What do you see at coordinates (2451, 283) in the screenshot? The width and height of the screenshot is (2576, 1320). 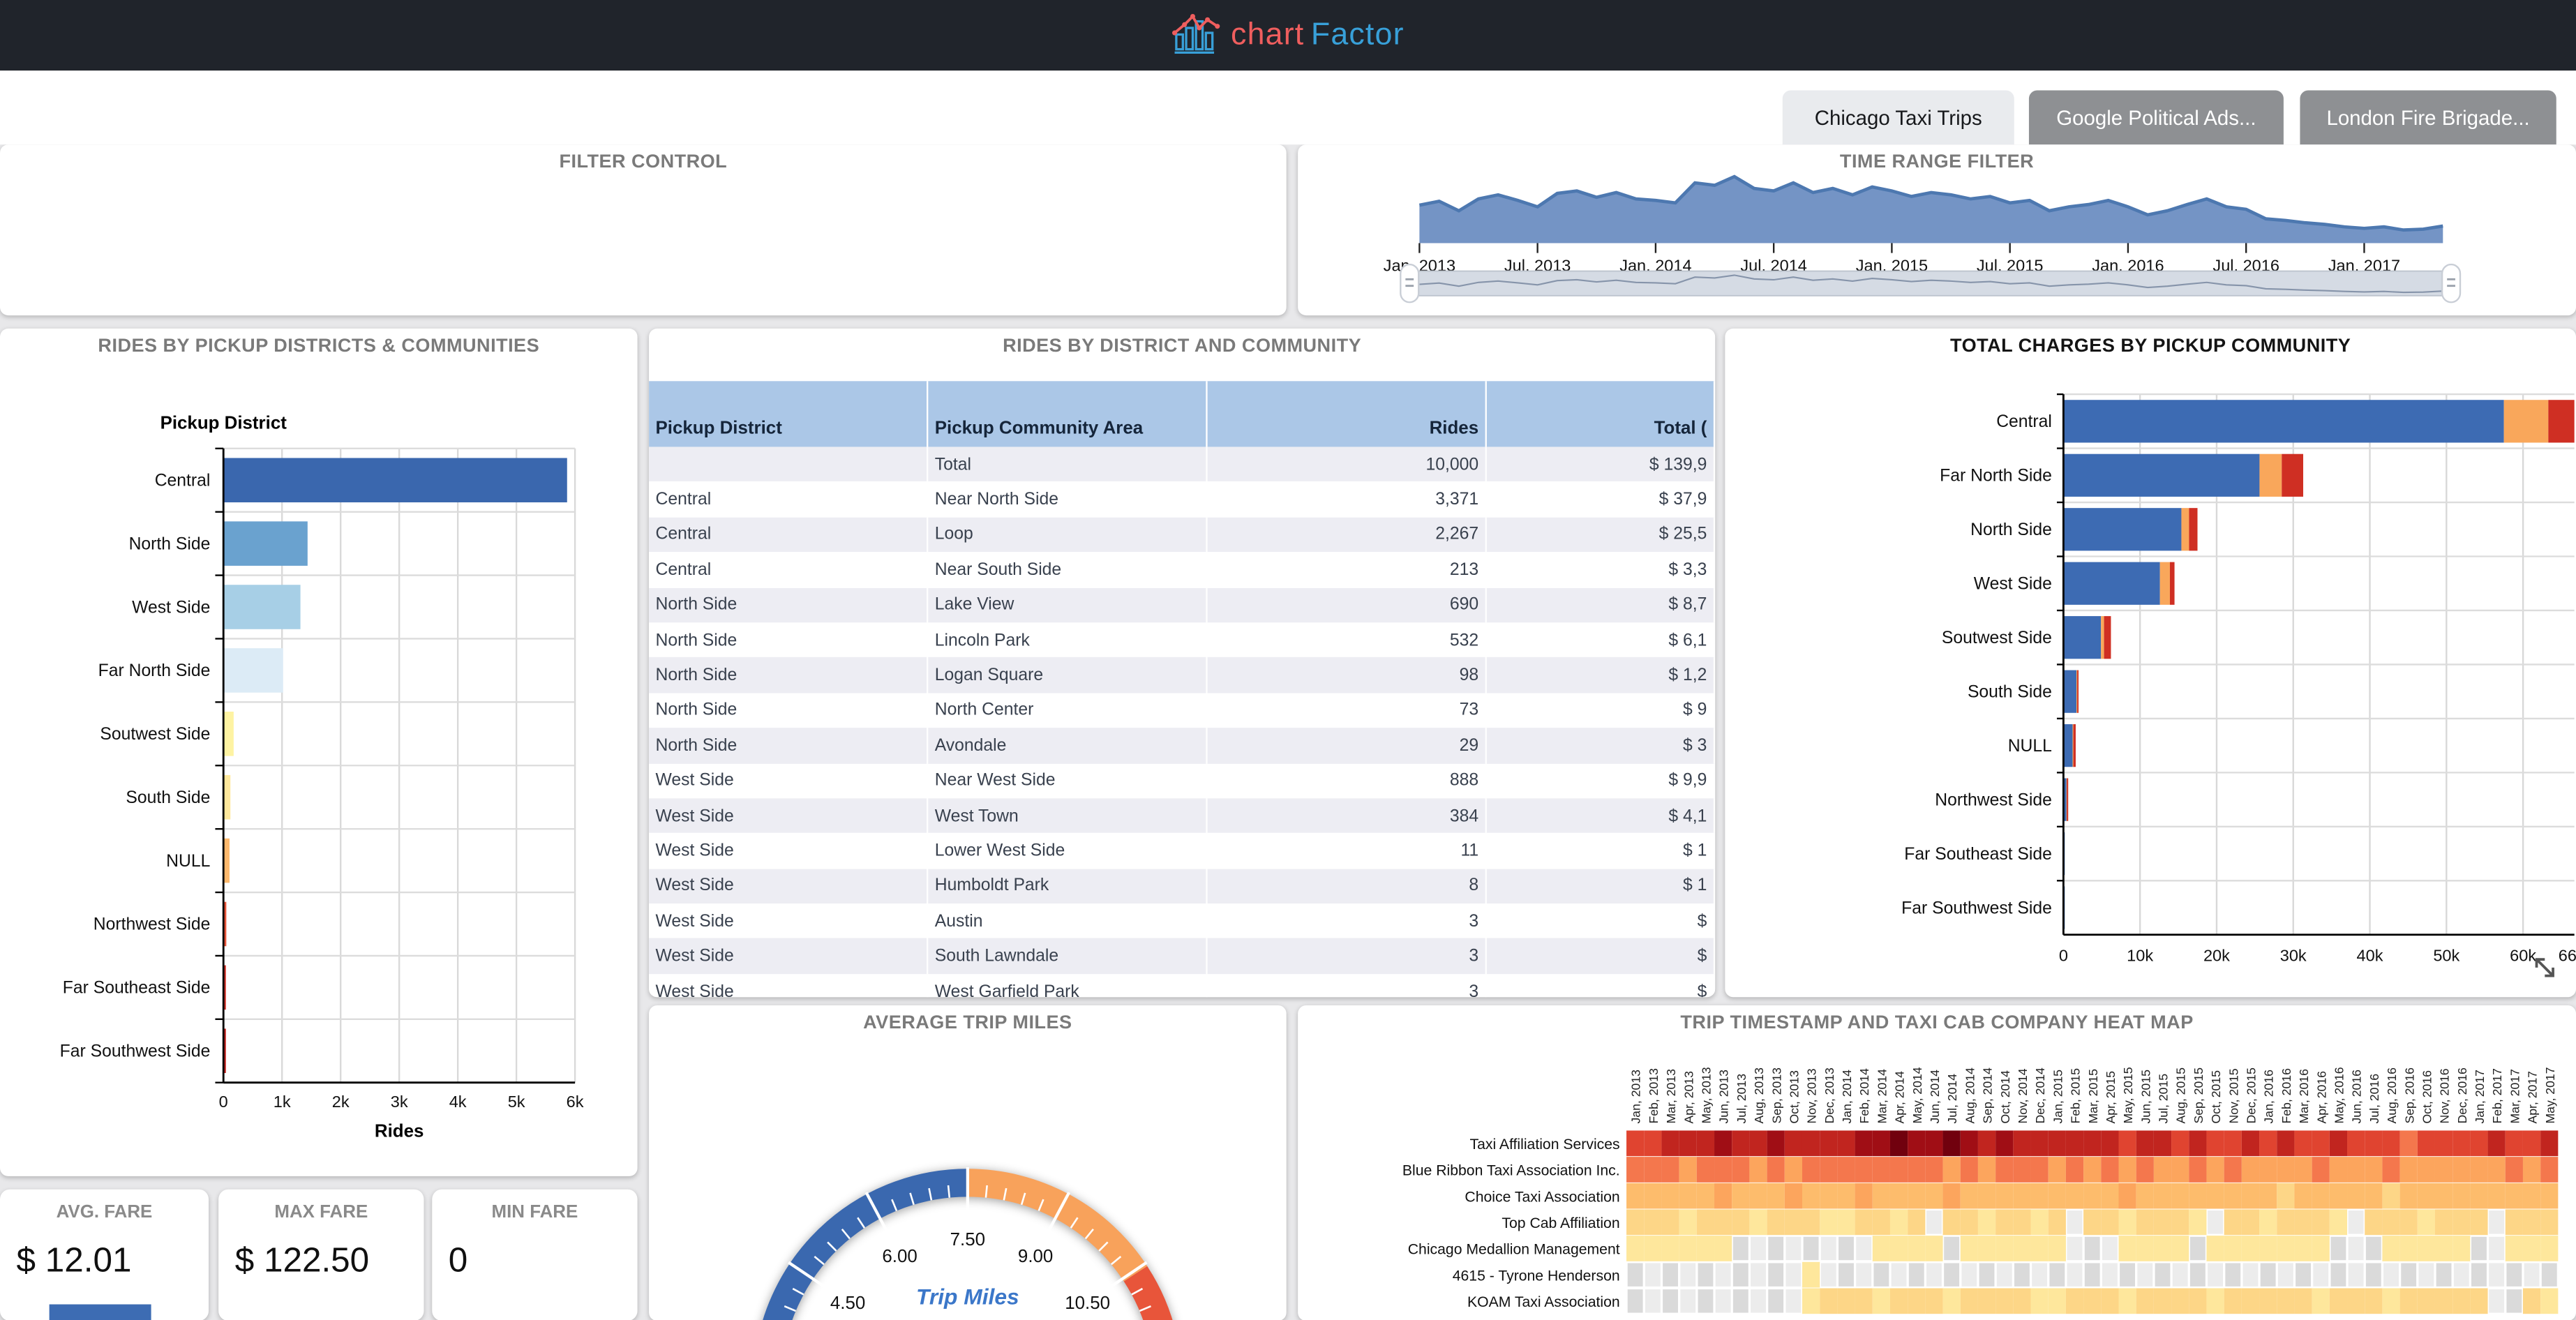 I see `slider-handle-body` at bounding box center [2451, 283].